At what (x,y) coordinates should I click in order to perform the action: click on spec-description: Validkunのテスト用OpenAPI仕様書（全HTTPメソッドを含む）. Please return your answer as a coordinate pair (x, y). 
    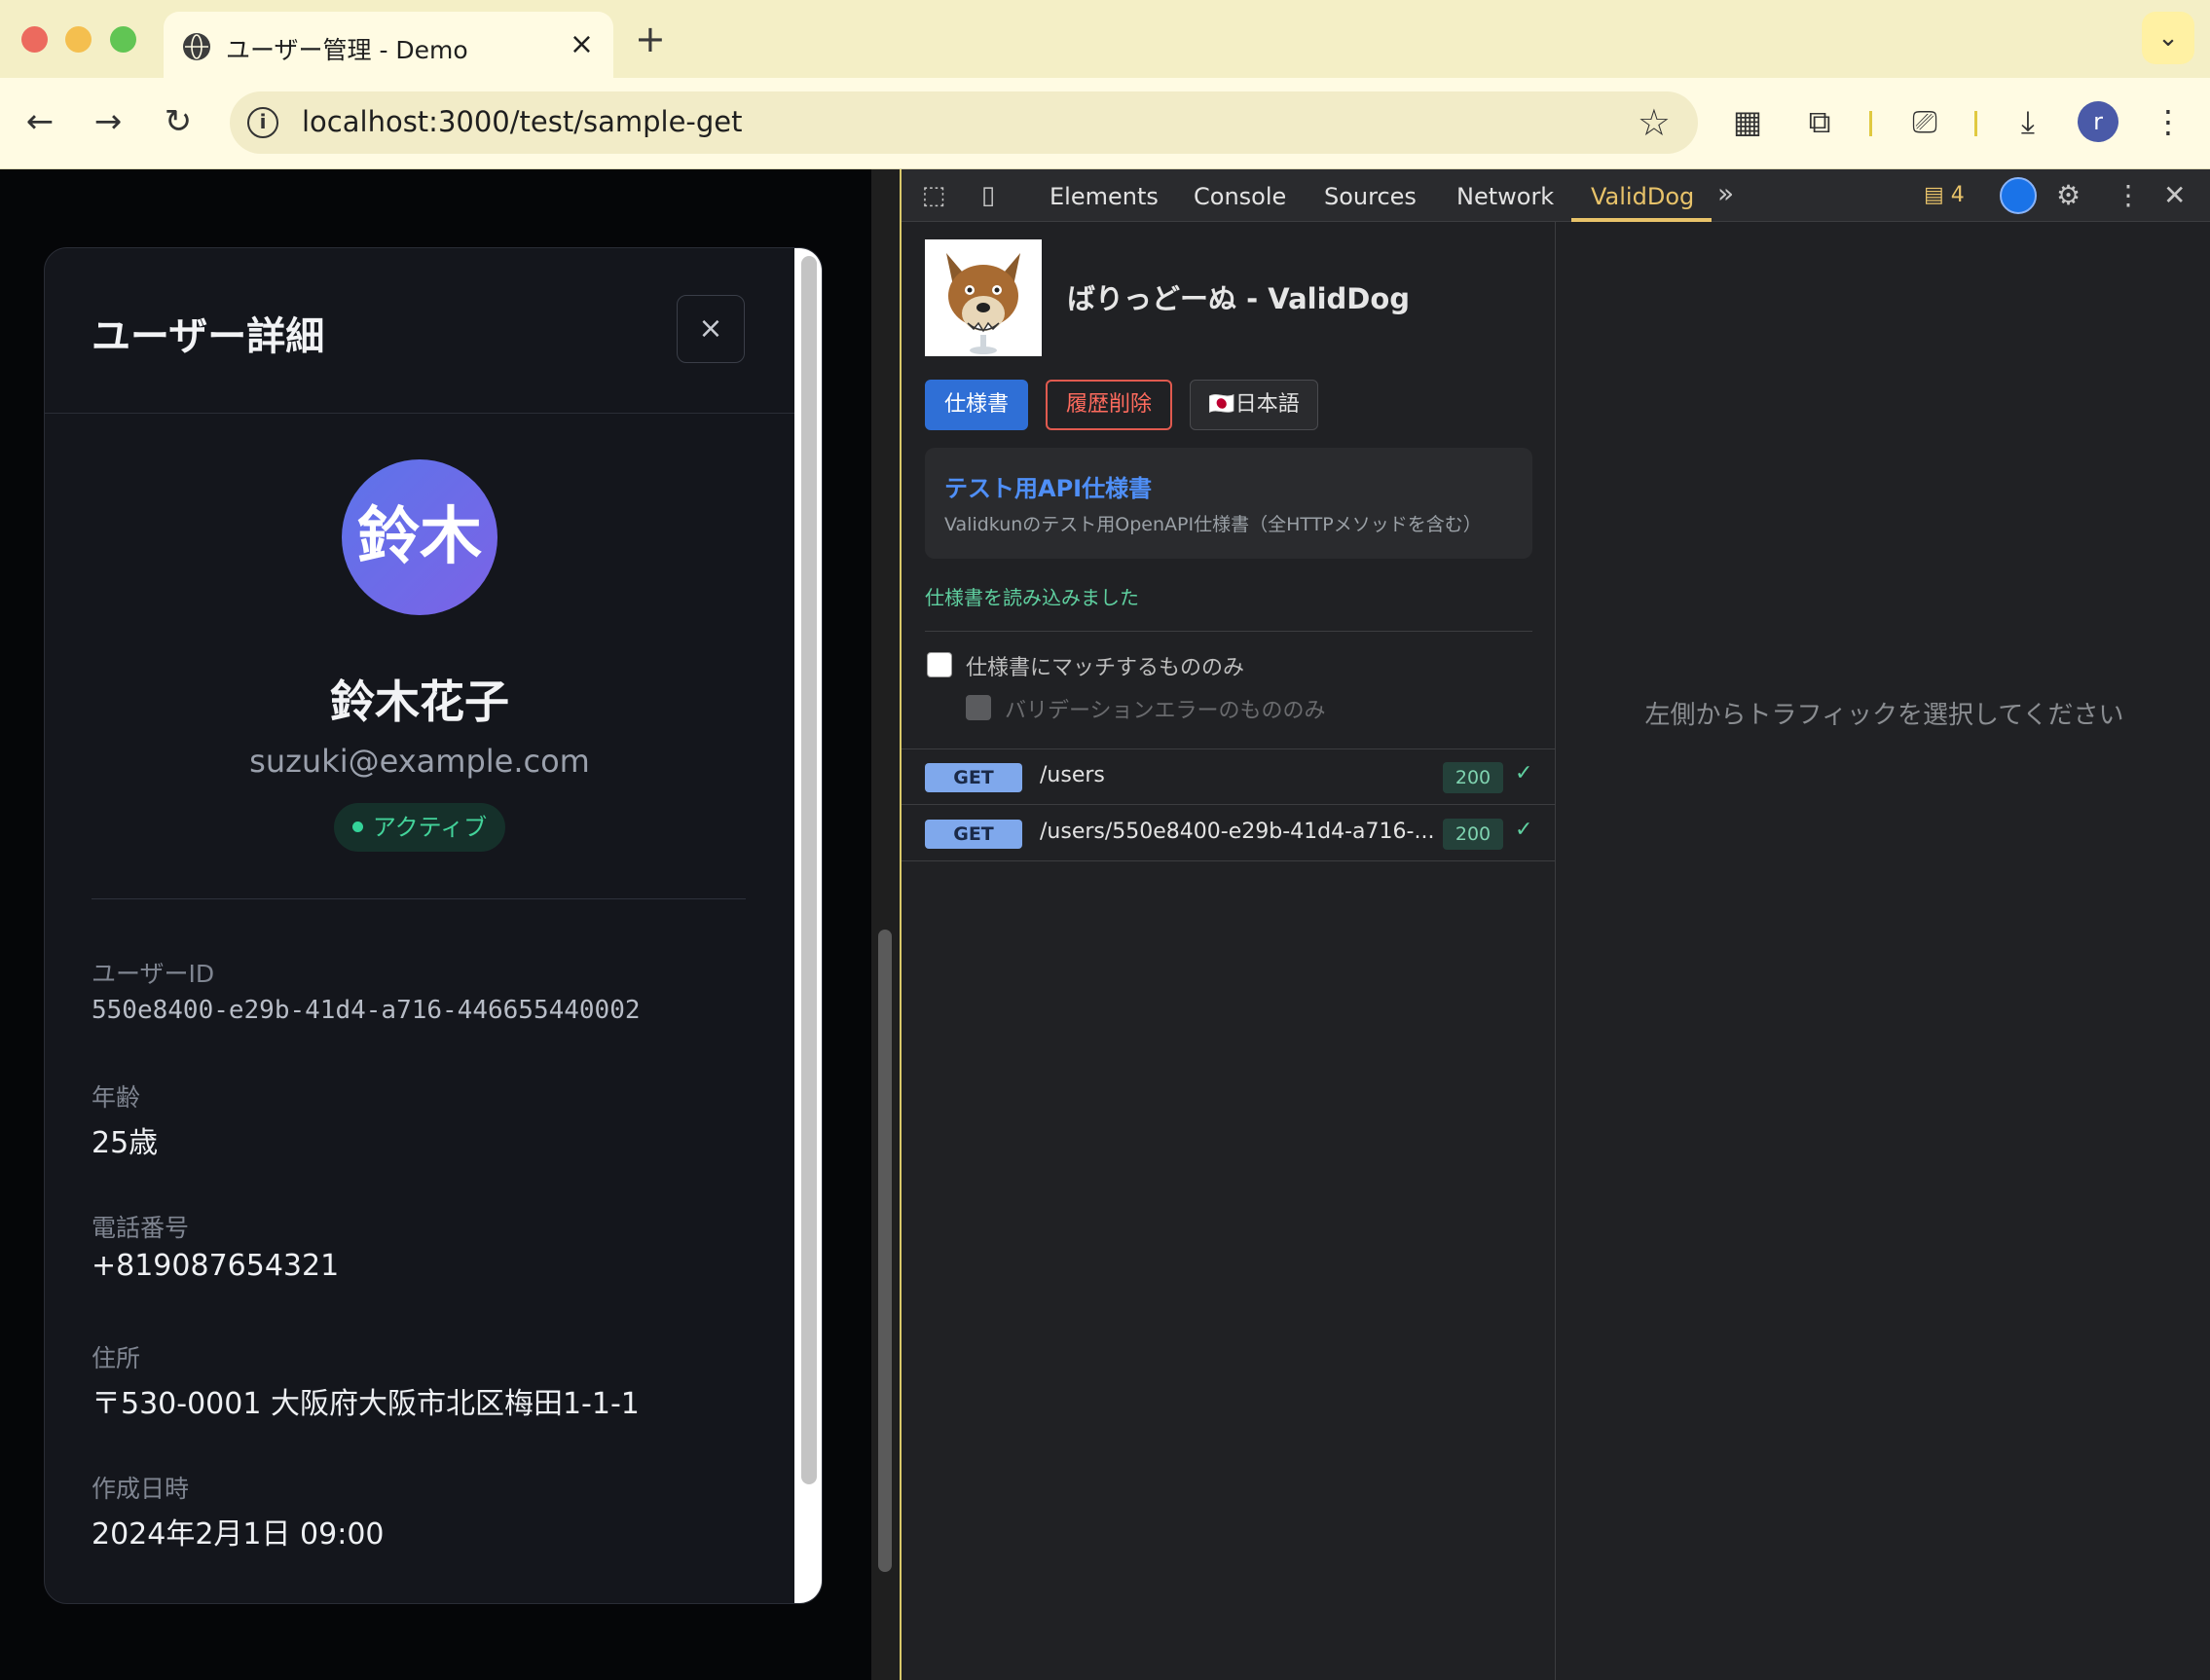
    Looking at the image, I should click on (1213, 524).